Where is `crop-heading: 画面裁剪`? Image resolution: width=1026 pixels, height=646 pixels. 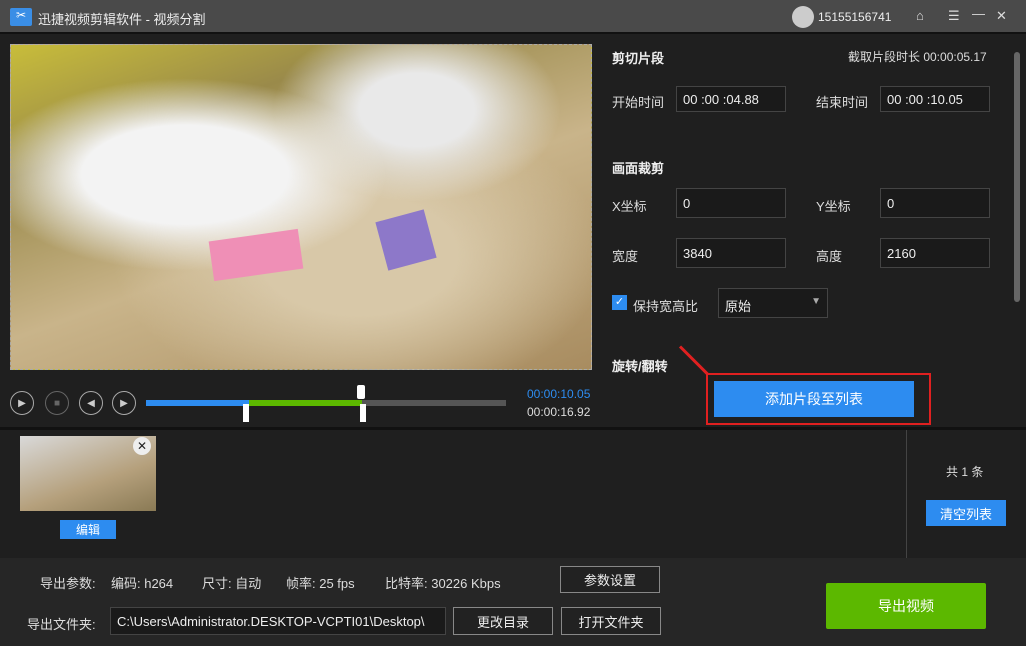
crop-heading: 画面裁剪 is located at coordinates (638, 168).